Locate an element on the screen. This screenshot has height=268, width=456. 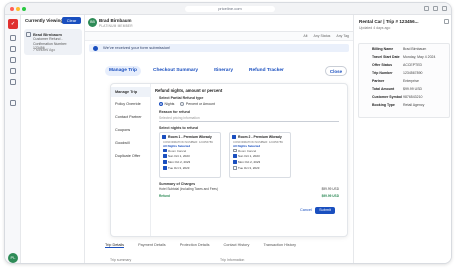
tab-trip-details: Trip Details is located at coordinates (115, 245).